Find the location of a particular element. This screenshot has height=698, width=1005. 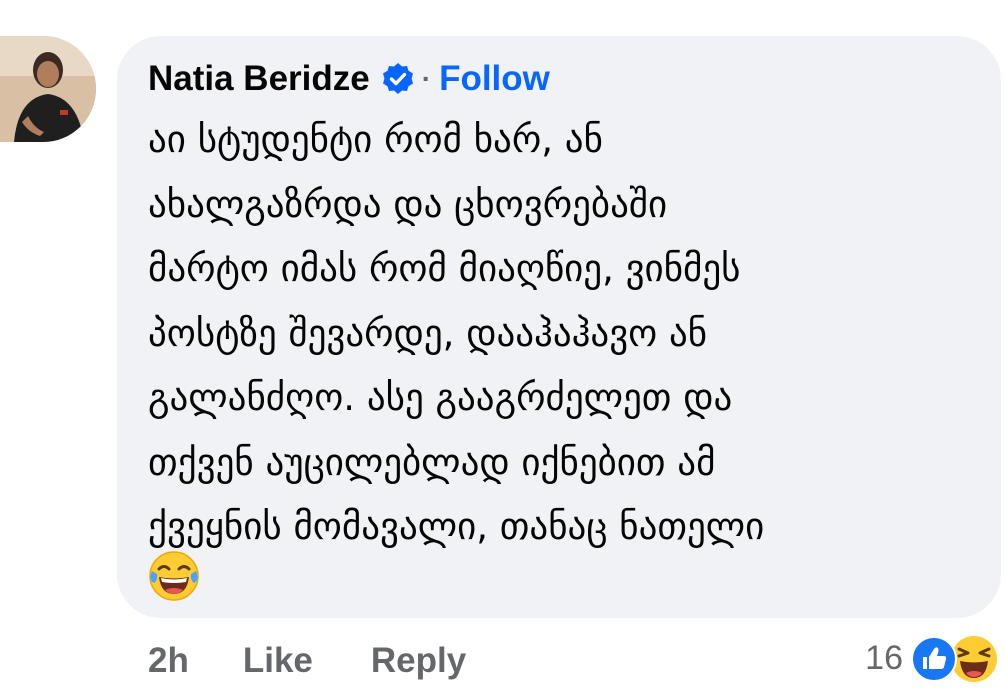

comment-actions: 2h Like Reply is located at coordinates (307, 661).